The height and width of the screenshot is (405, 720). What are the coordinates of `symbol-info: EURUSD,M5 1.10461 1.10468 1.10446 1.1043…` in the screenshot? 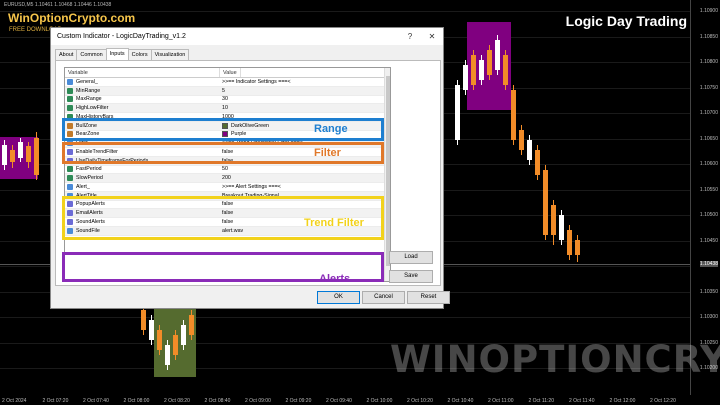 It's located at (58, 5).